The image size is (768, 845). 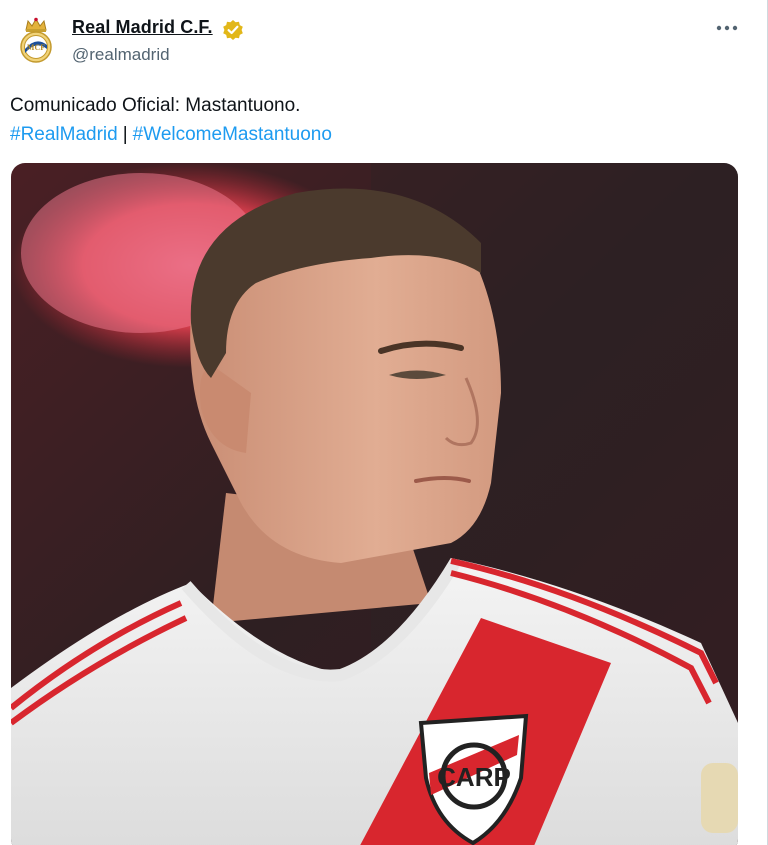 What do you see at coordinates (64, 134) in the screenshot?
I see `hashtag-link: #RealMadrid` at bounding box center [64, 134].